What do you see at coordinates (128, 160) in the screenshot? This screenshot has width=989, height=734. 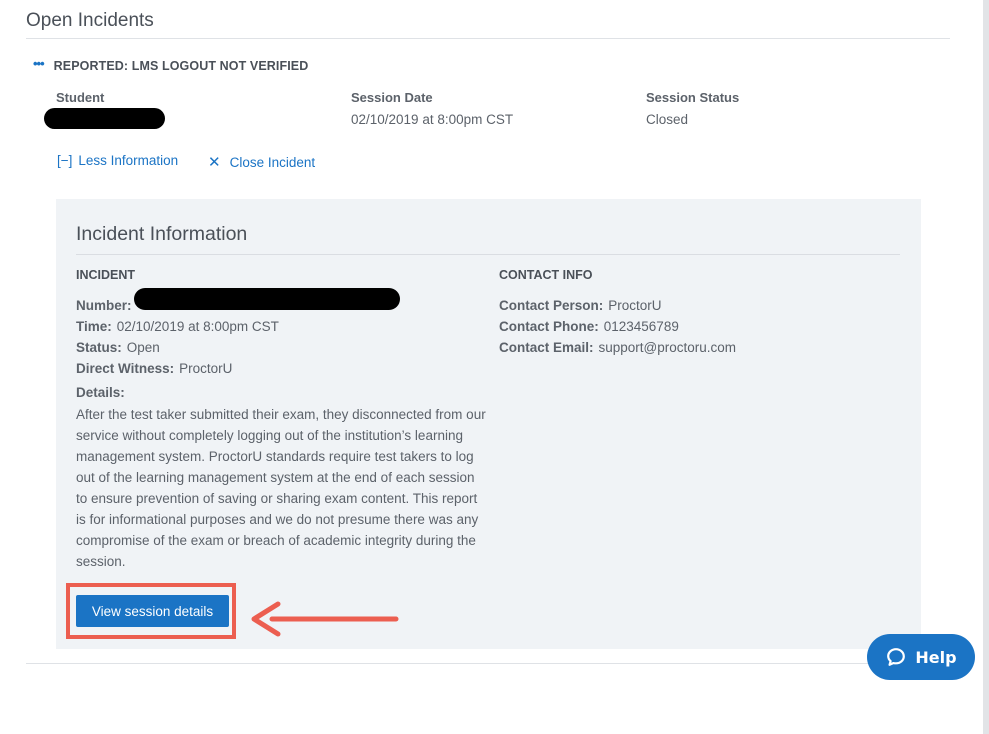 I see `less-information-label: Less Information` at bounding box center [128, 160].